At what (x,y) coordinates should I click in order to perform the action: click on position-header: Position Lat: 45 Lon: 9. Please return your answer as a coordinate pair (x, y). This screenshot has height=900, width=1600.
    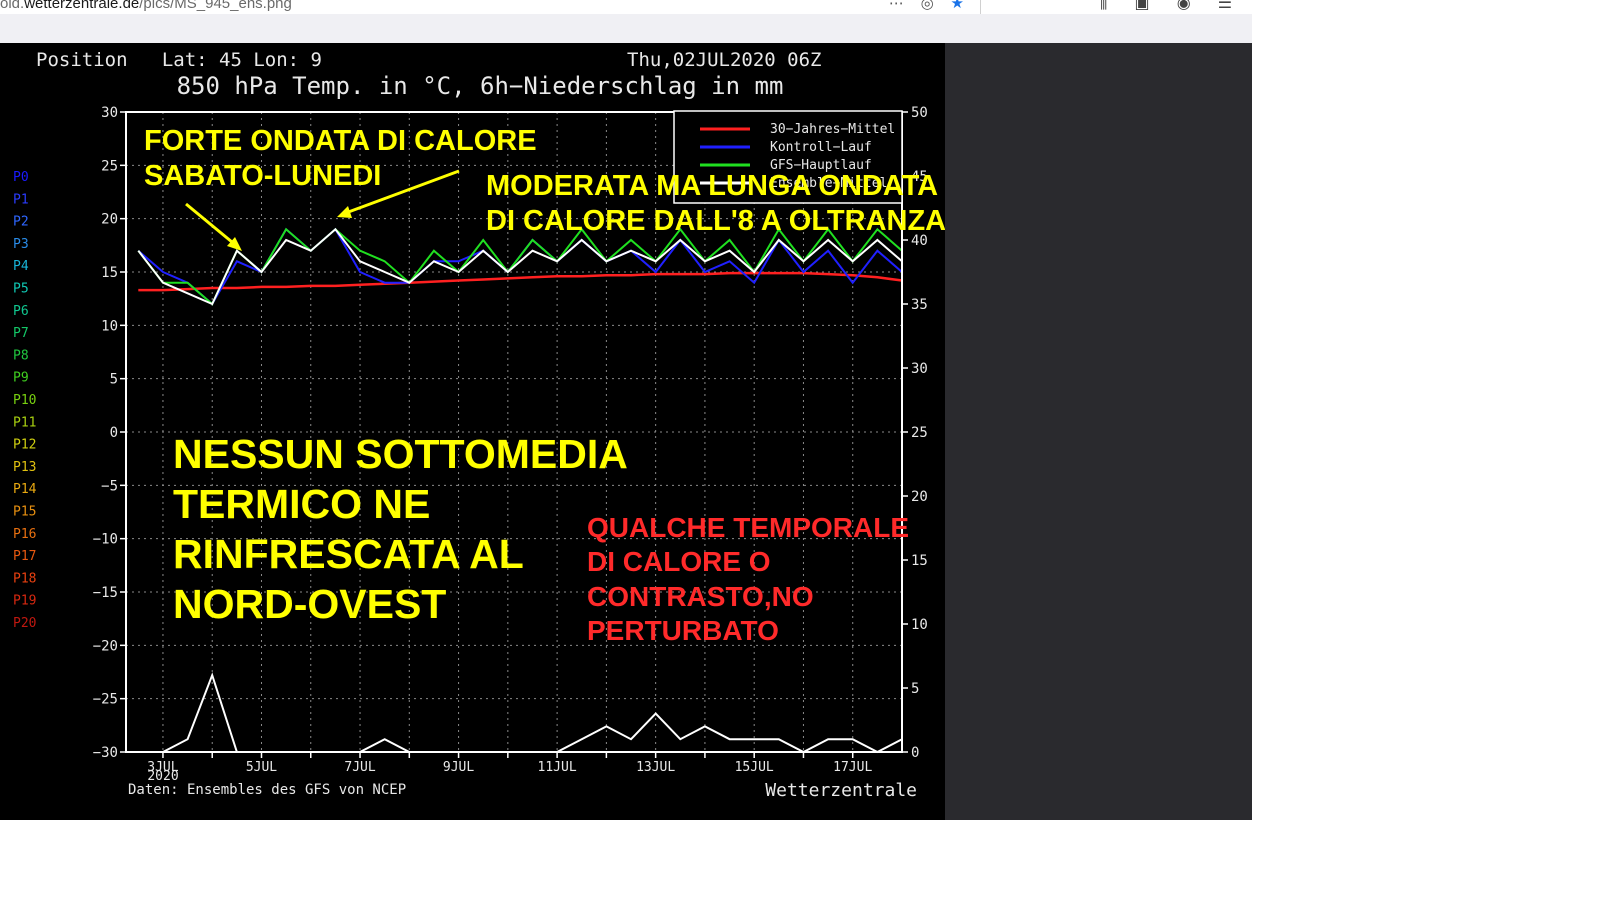
    Looking at the image, I should click on (179, 60).